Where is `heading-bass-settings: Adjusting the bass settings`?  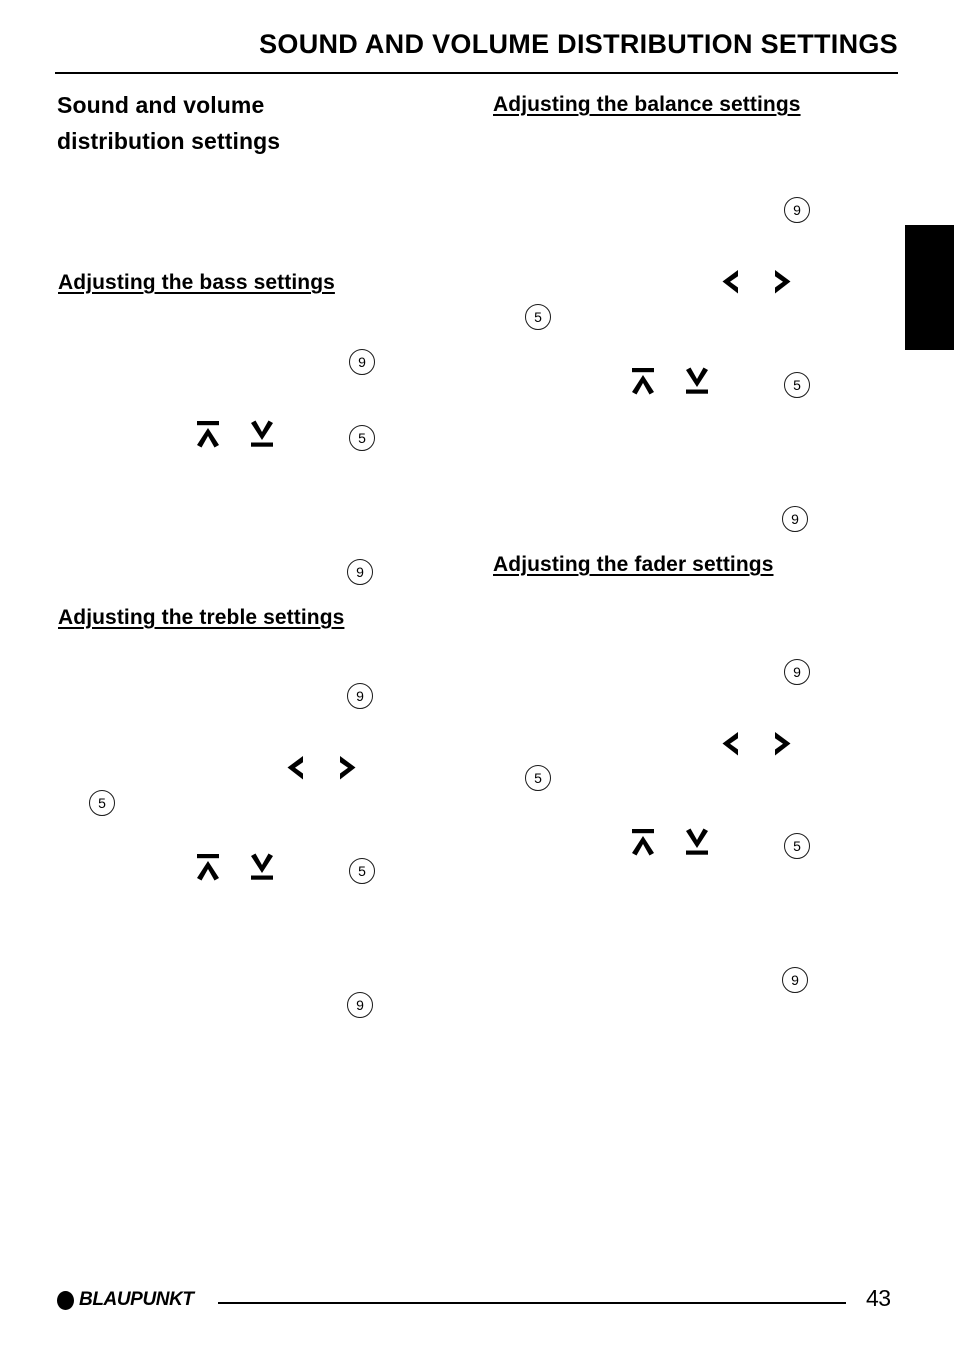
heading-bass-settings: Adjusting the bass settings is located at coordinates (196, 282).